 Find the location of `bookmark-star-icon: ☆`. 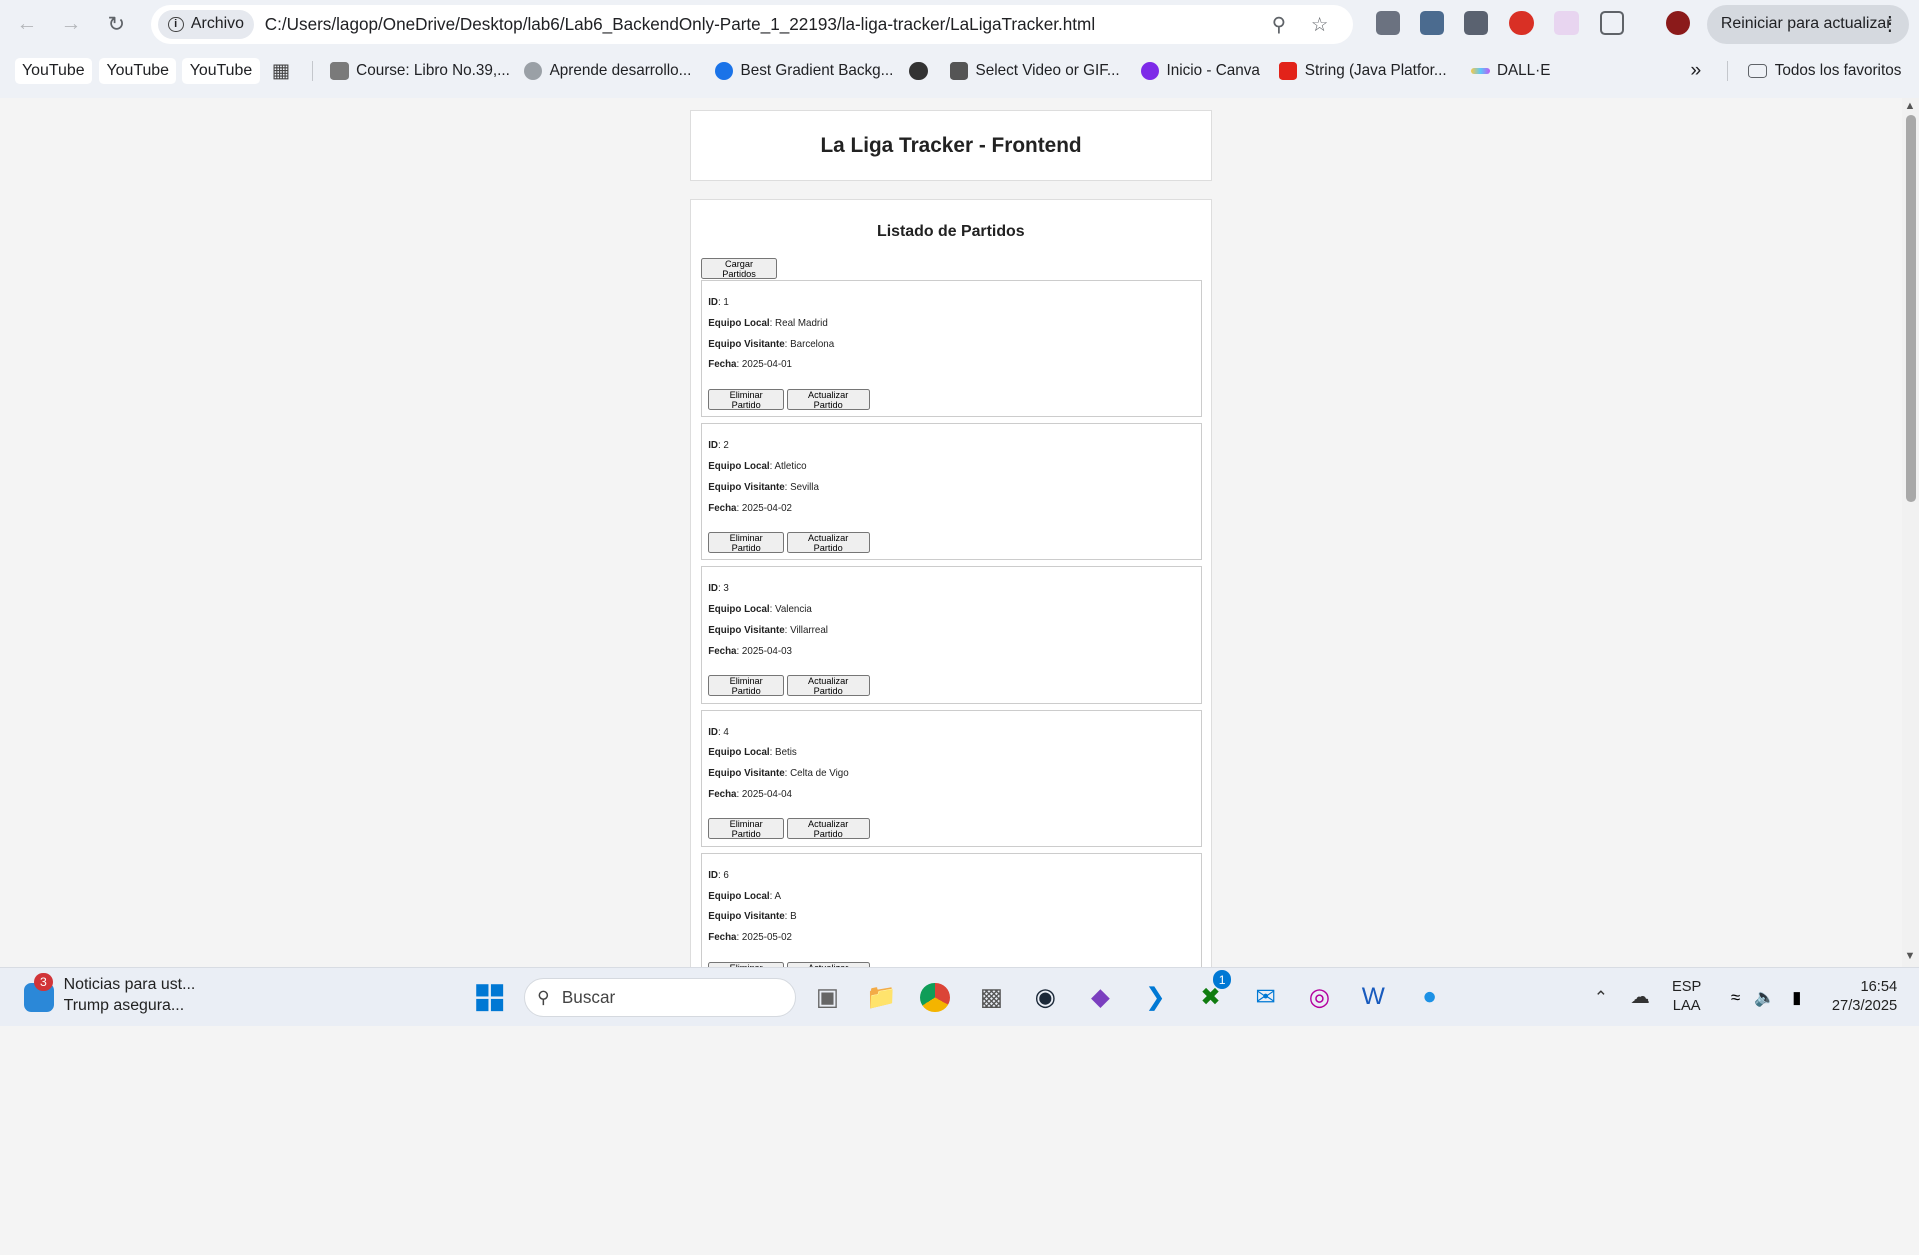

bookmark-star-icon: ☆ is located at coordinates (1320, 25).